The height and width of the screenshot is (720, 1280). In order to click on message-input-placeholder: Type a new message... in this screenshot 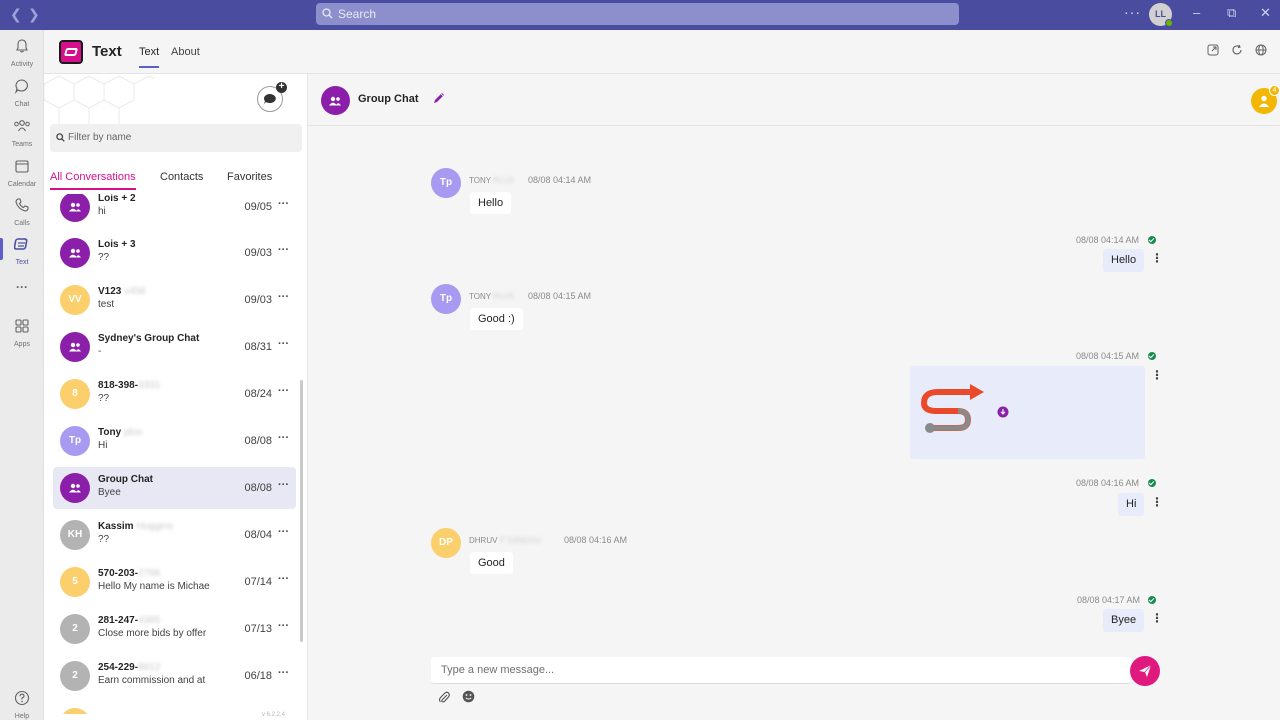, I will do `click(498, 670)`.